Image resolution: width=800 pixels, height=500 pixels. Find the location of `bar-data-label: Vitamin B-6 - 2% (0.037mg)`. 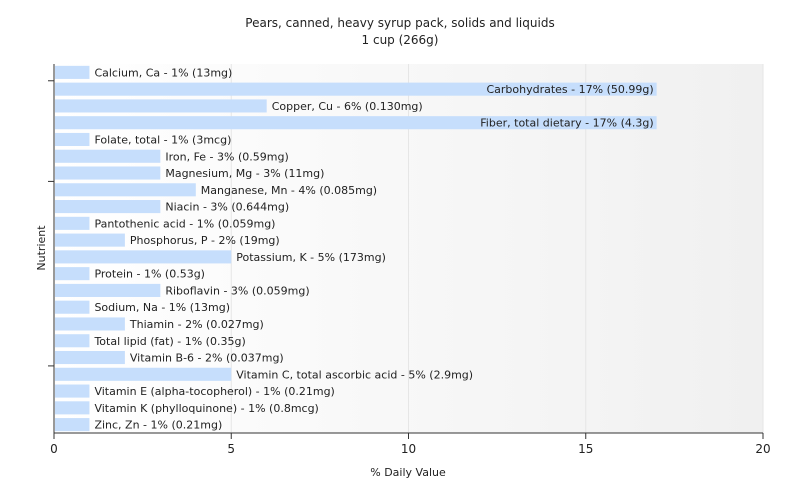

bar-data-label: Vitamin B-6 - 2% (0.037mg) is located at coordinates (207, 358).